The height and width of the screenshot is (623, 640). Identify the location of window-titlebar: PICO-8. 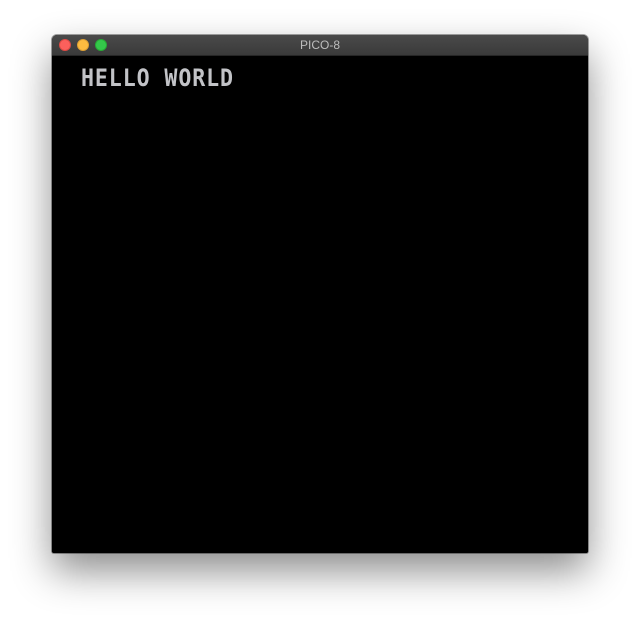
(320, 45).